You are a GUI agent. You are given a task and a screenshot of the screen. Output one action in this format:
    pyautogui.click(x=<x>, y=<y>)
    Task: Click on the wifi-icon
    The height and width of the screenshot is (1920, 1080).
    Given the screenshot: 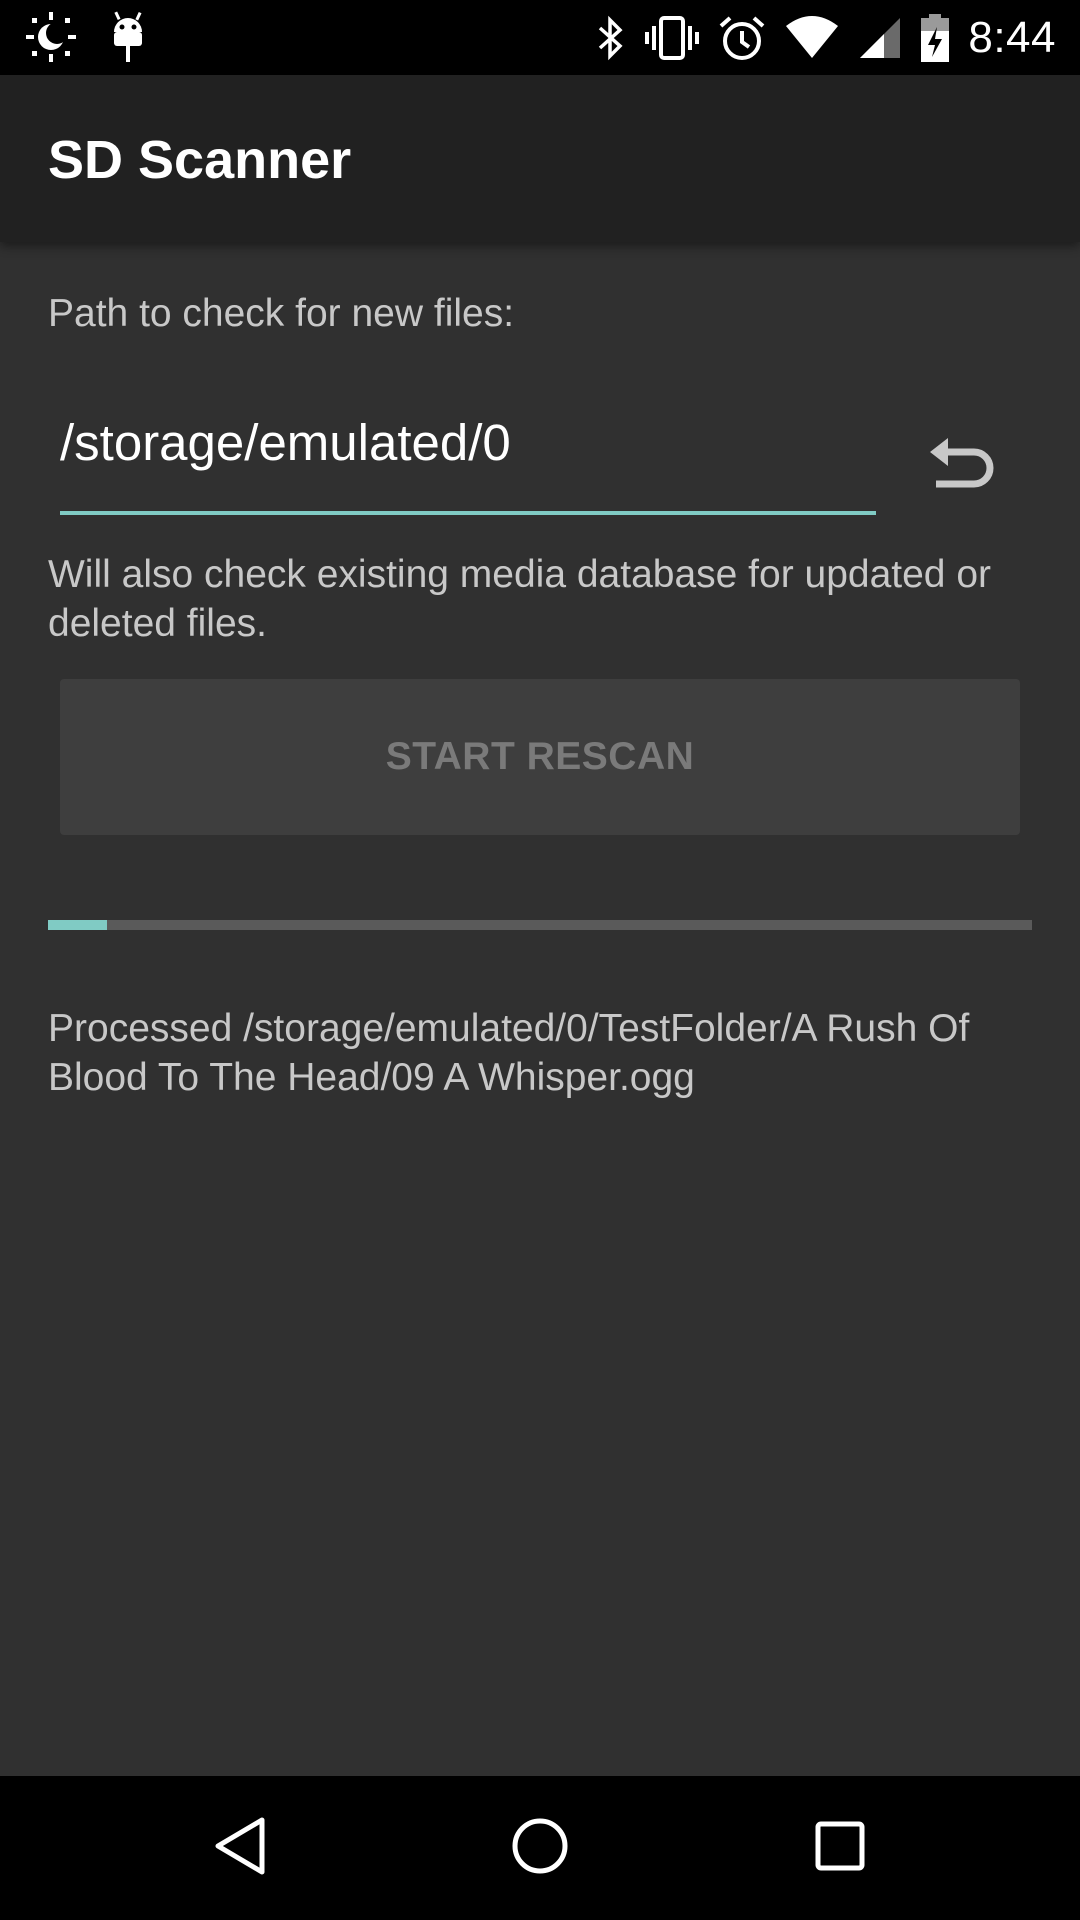 What is the action you would take?
    pyautogui.click(x=812, y=38)
    